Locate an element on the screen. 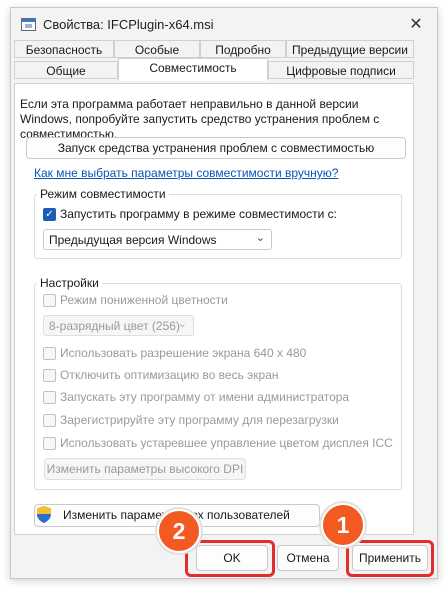  tab-details: Подробно is located at coordinates (243, 49).